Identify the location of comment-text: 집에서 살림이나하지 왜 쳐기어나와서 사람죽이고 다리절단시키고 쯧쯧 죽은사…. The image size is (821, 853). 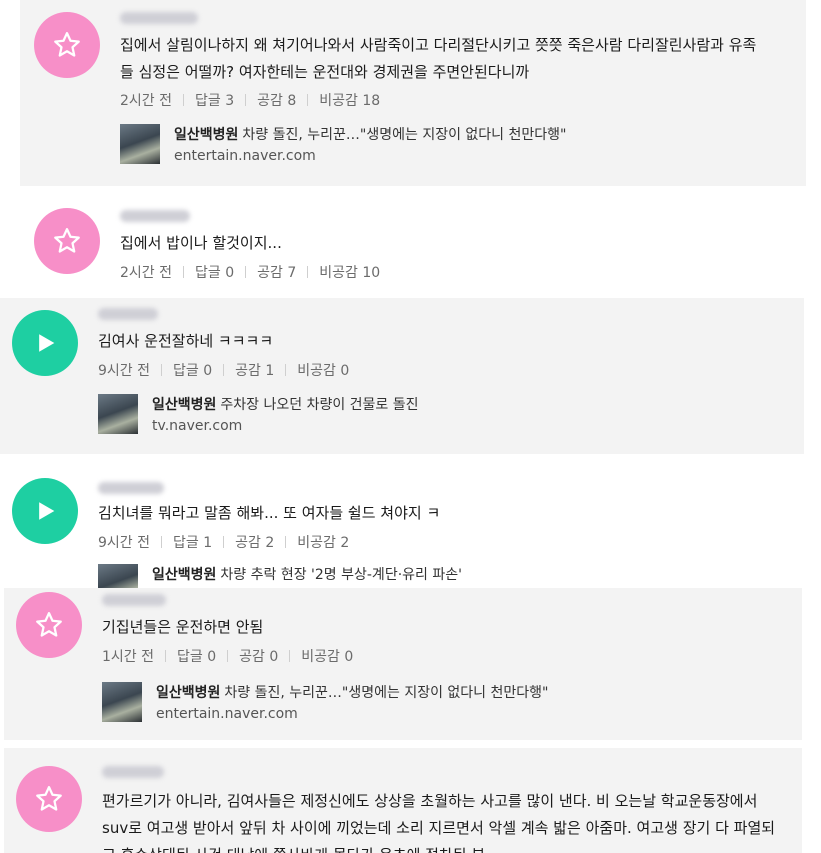
(438, 58).